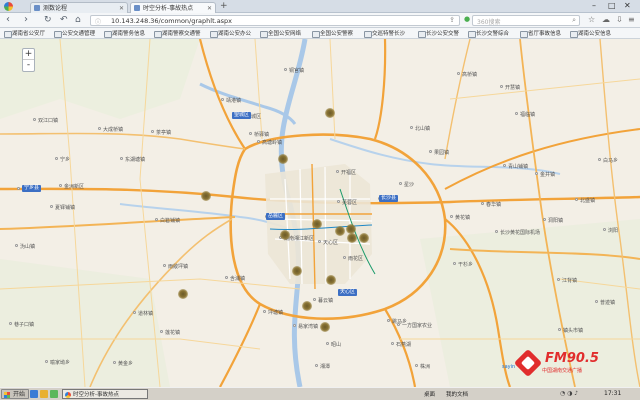 The height and width of the screenshot is (400, 640). I want to click on search-placeholder: 360搜索, so click(488, 21).